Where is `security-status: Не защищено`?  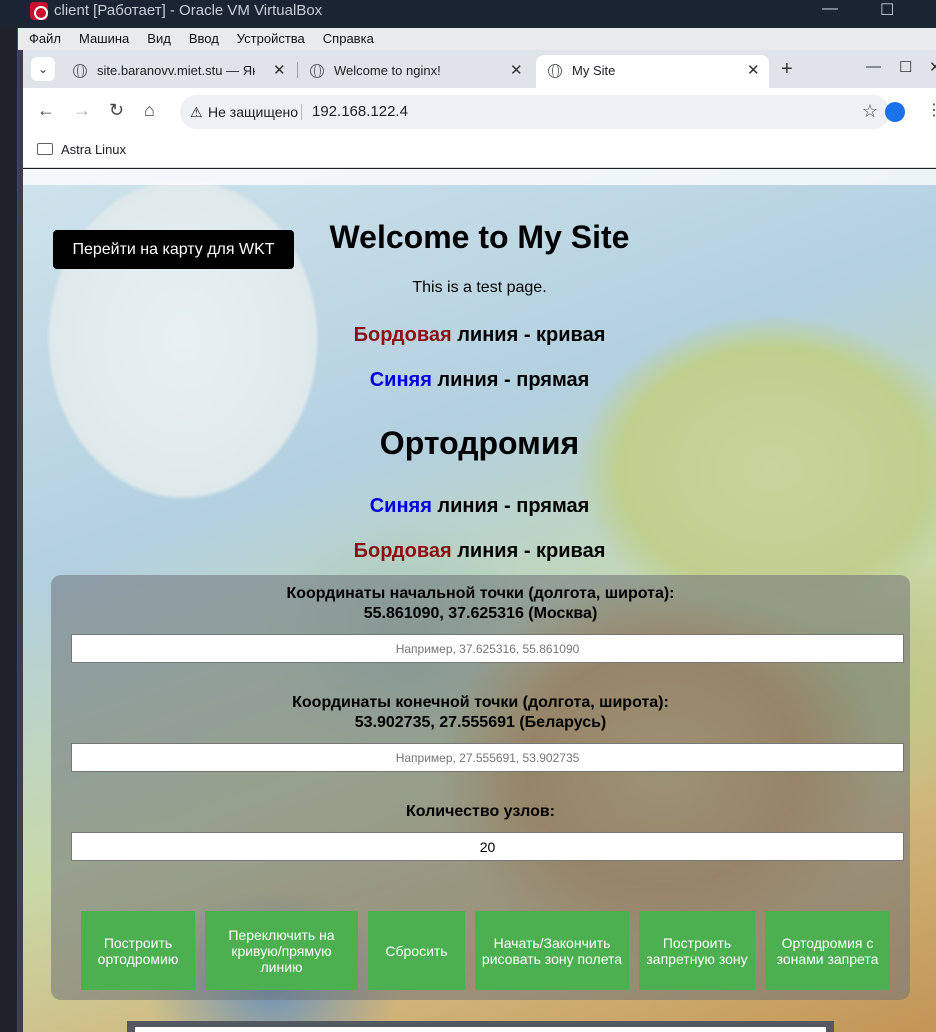 security-status: Не защищено is located at coordinates (253, 112).